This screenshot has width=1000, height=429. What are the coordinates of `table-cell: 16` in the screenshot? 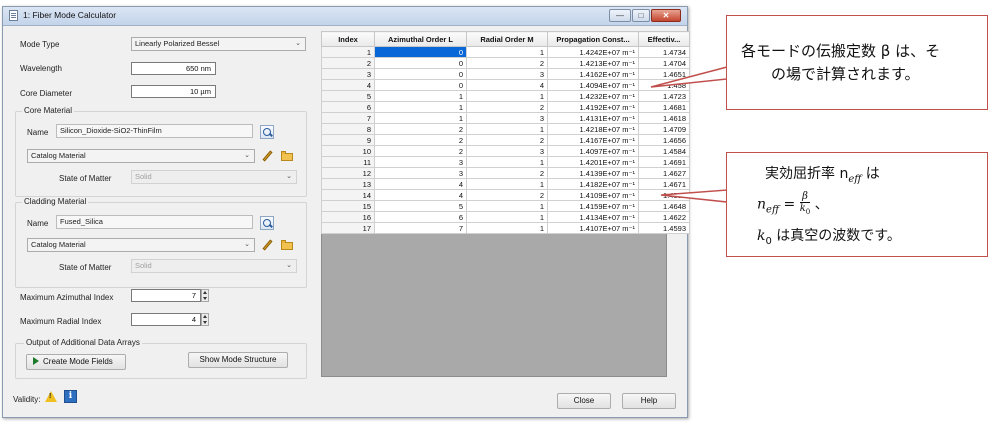 It's located at (348, 217).